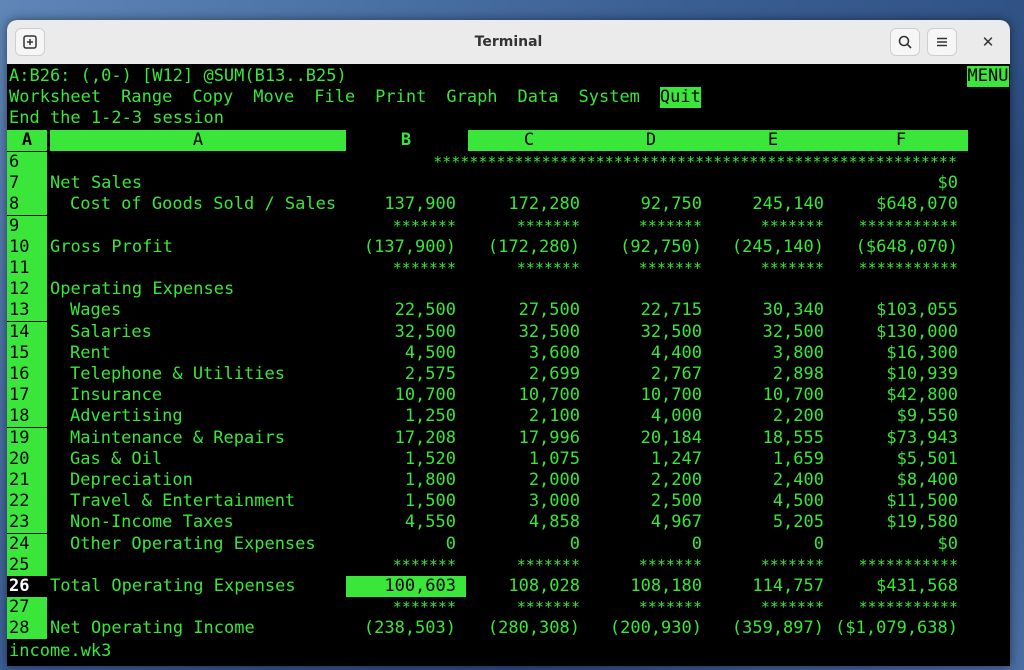 The width and height of the screenshot is (1024, 670). What do you see at coordinates (896, 247) in the screenshot?
I see `cell-value: ($648,070)` at bounding box center [896, 247].